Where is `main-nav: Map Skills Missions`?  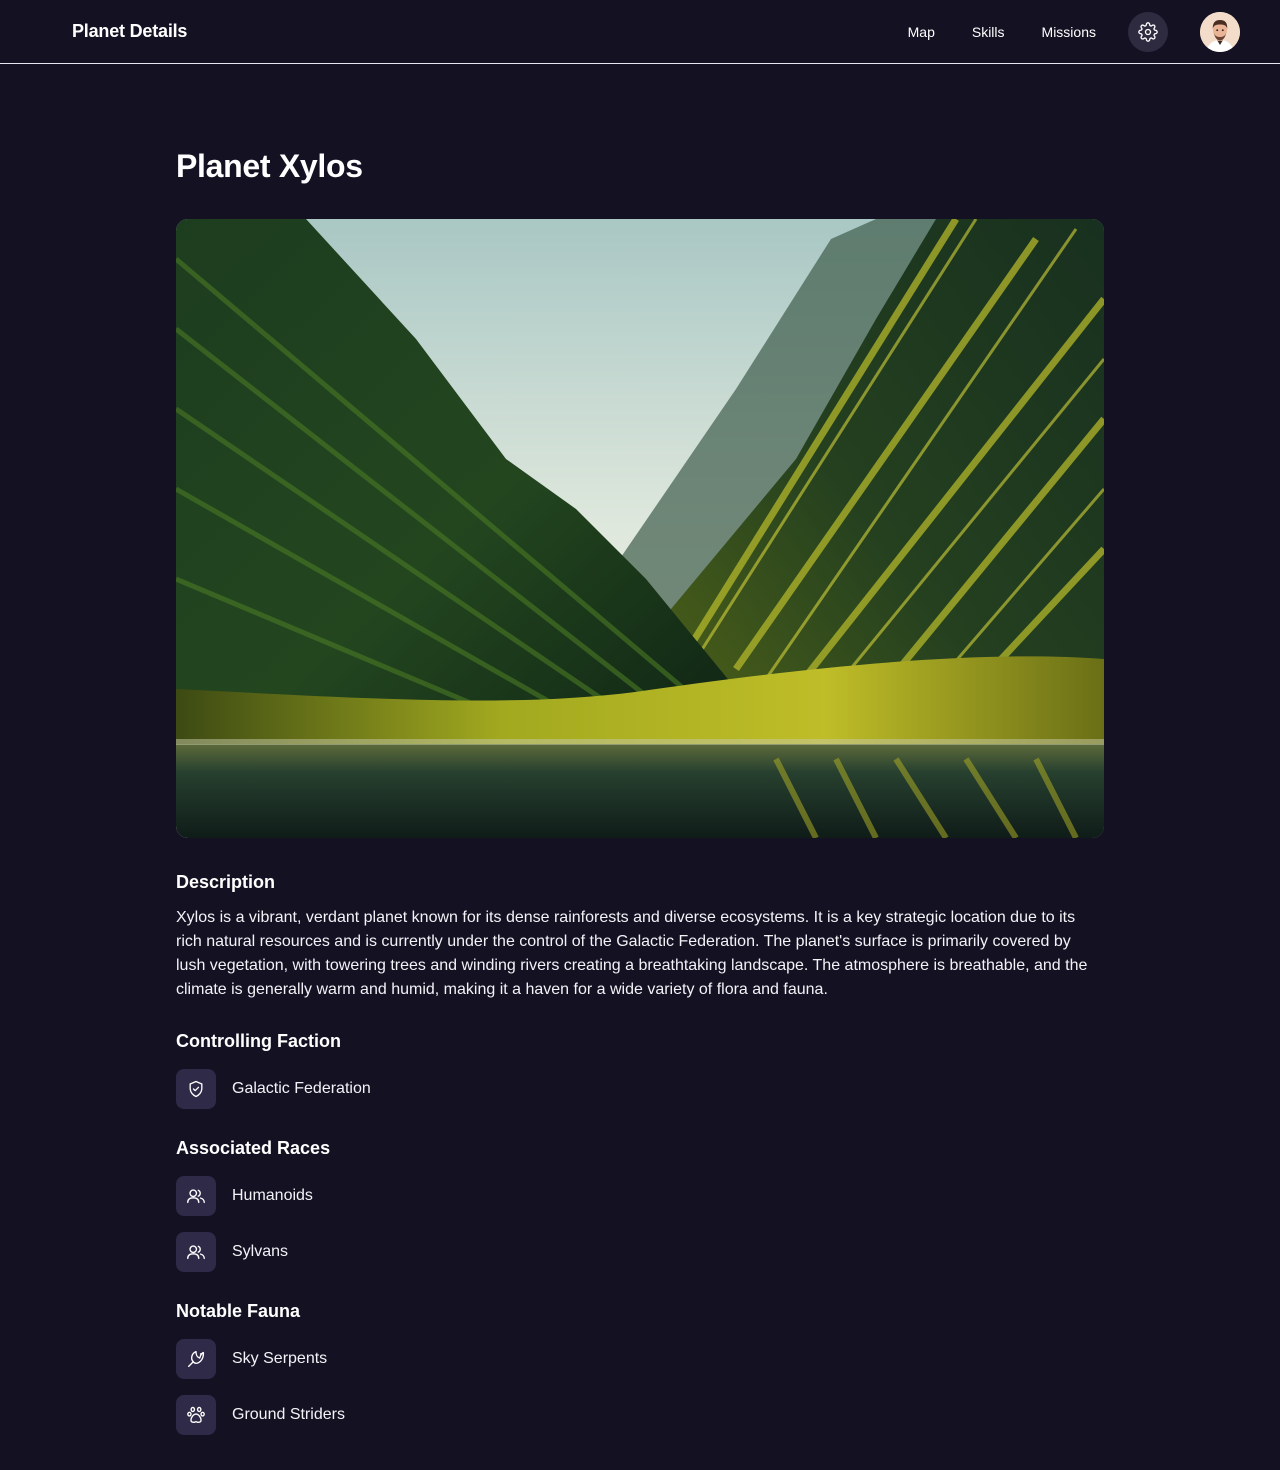 main-nav: Map Skills Missions is located at coordinates (1074, 31).